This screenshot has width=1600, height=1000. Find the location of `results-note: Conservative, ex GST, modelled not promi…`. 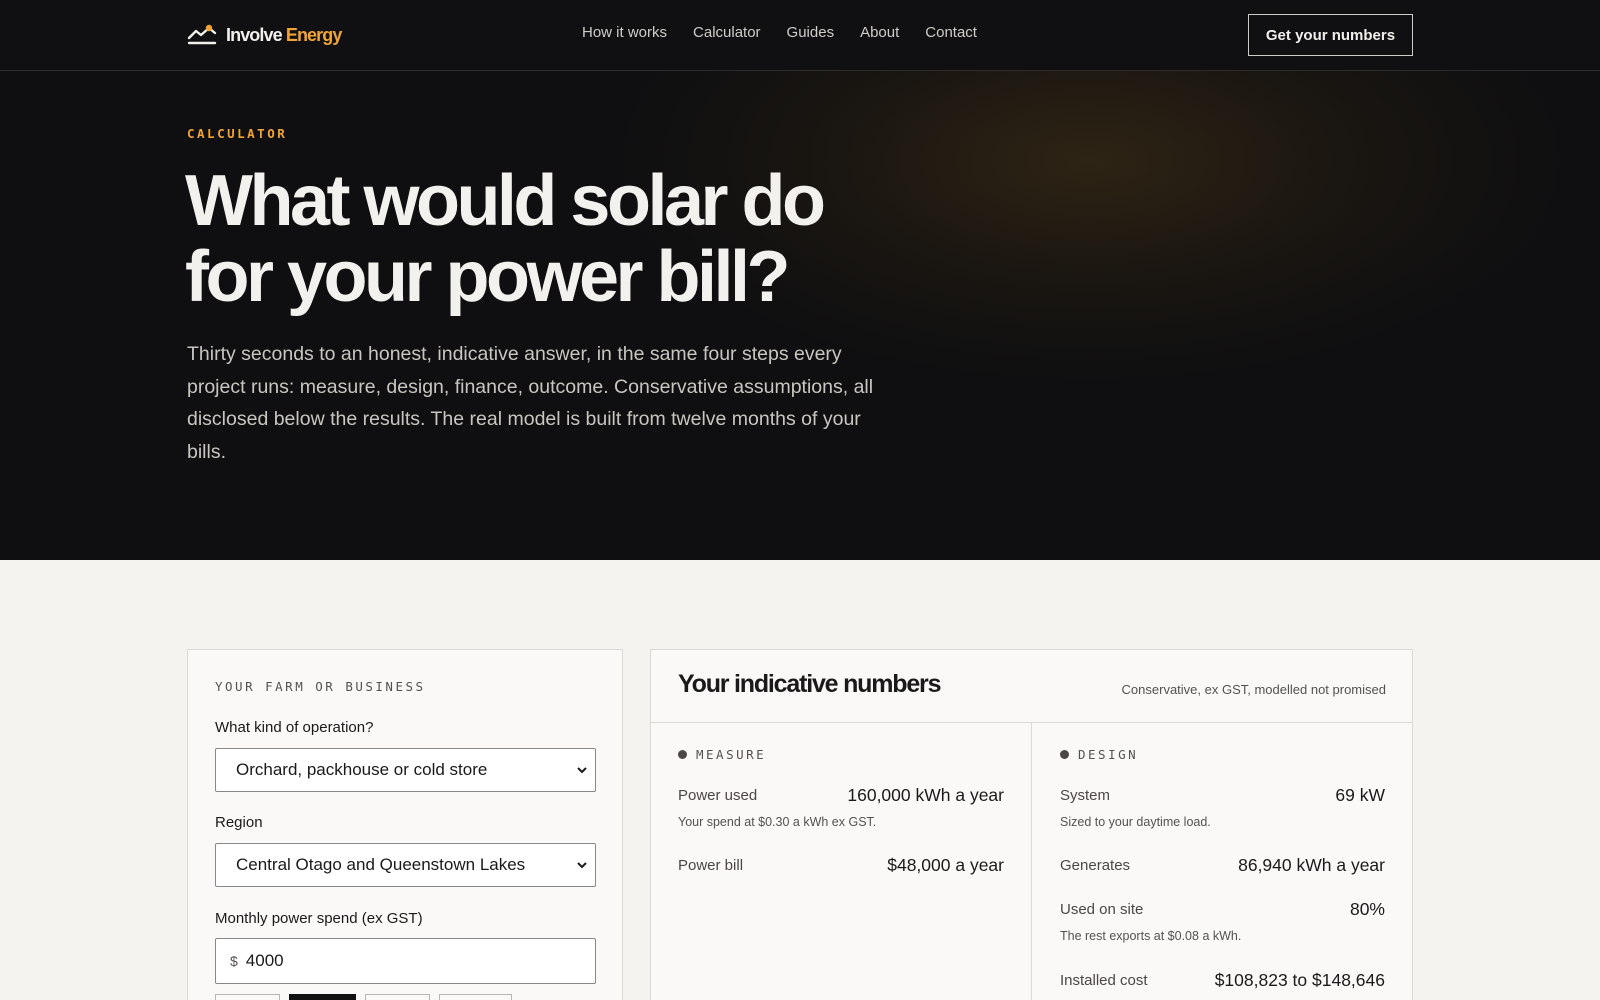

results-note: Conservative, ex GST, modelled not promi… is located at coordinates (1253, 689).